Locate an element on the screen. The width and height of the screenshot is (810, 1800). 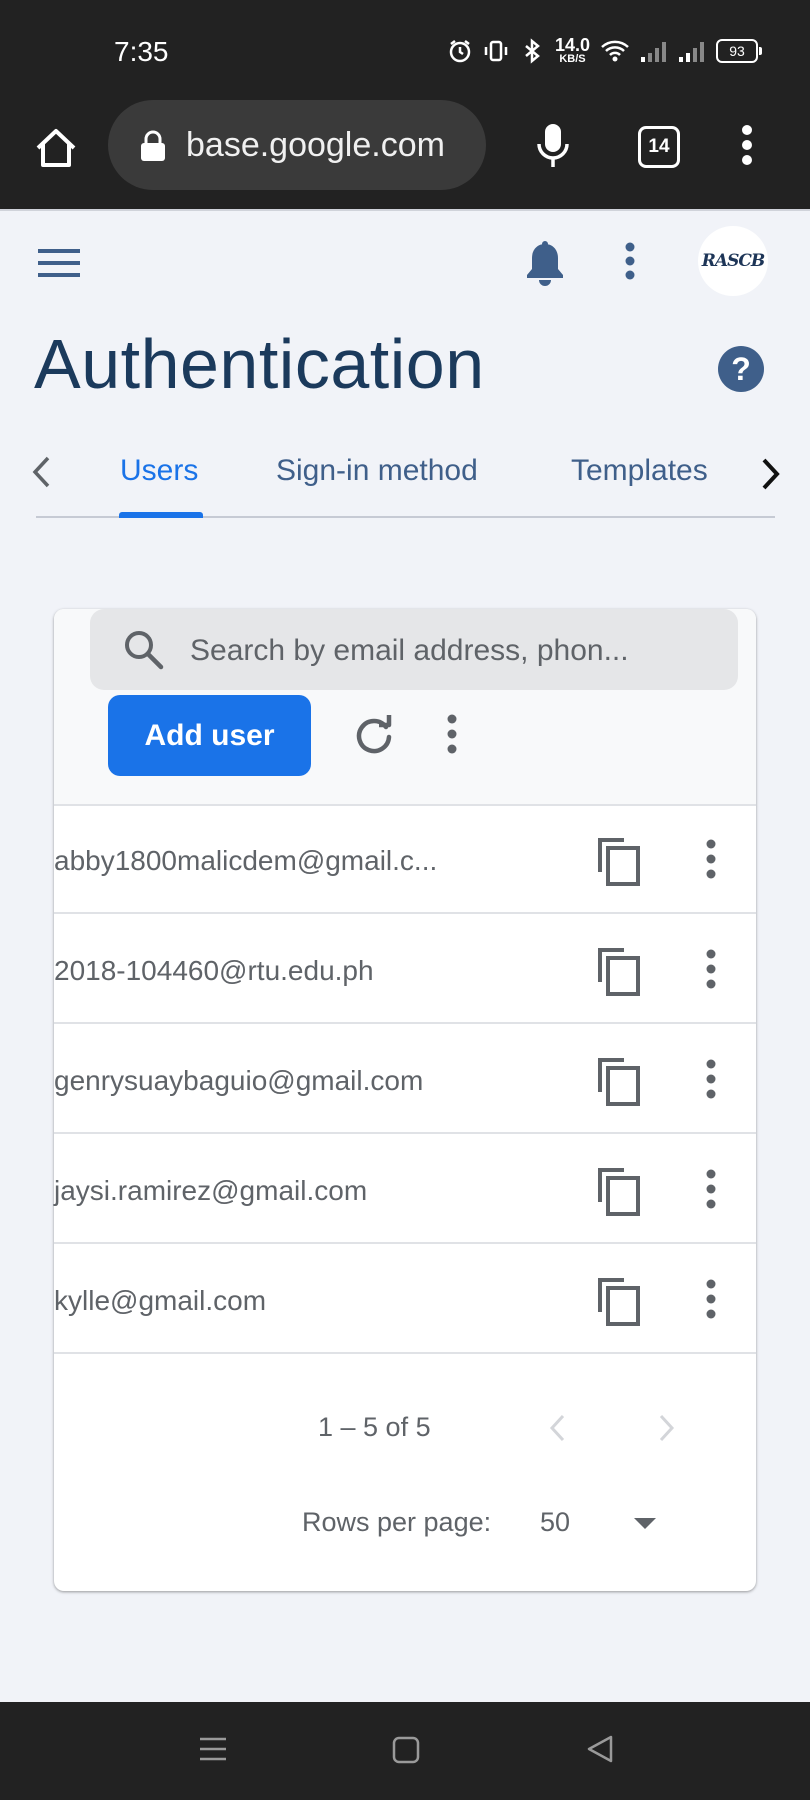
user-email: kylle@gmail.com is located at coordinates (160, 1300).